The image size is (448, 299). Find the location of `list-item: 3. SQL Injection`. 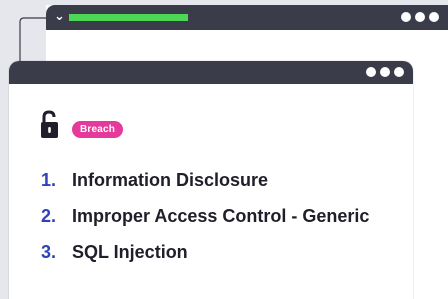

list-item: 3. SQL Injection is located at coordinates (205, 252).